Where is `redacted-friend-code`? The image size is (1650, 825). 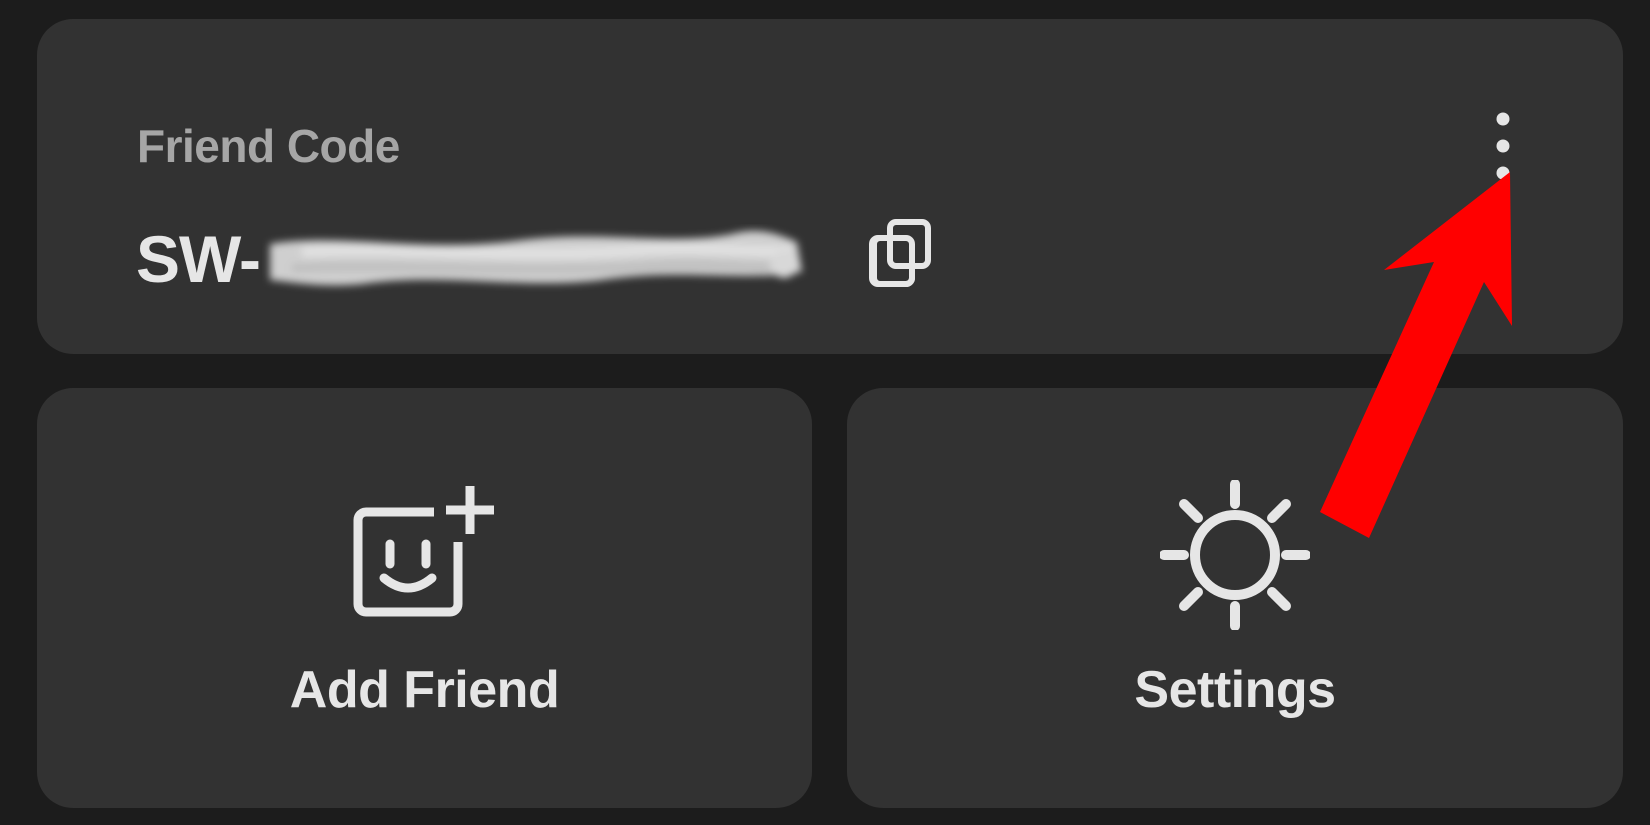 redacted-friend-code is located at coordinates (542, 259).